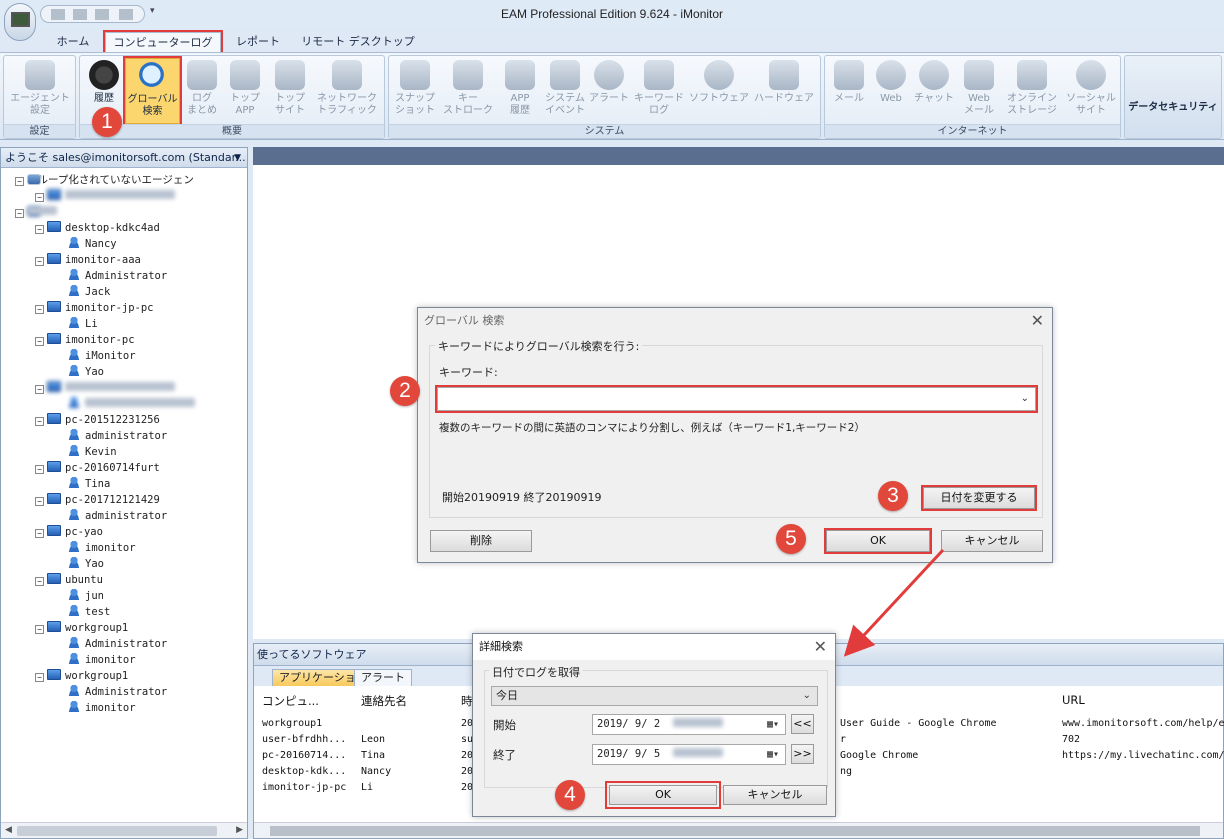  Describe the element at coordinates (654, 696) in the screenshot. I see `period-select: 今日 ⌄` at that location.